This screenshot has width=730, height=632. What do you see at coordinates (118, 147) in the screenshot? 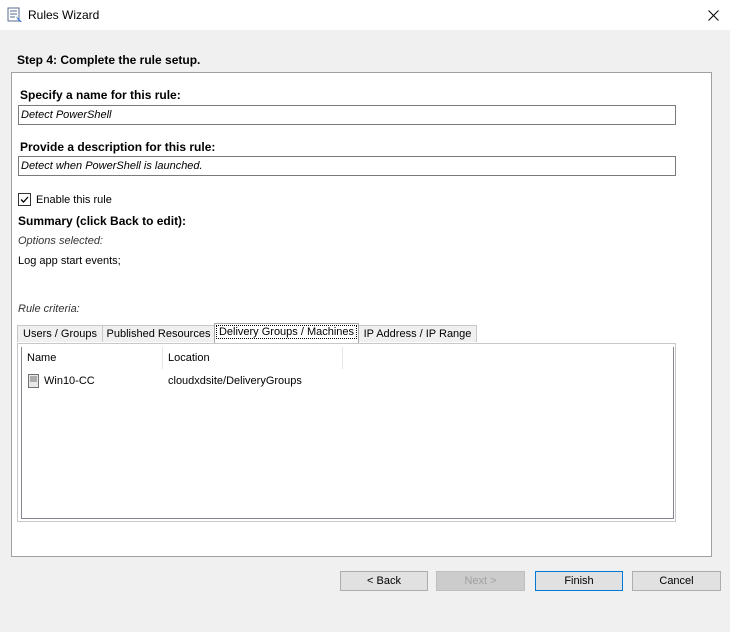
I see `description-label: Provide a description for this rule:` at bounding box center [118, 147].